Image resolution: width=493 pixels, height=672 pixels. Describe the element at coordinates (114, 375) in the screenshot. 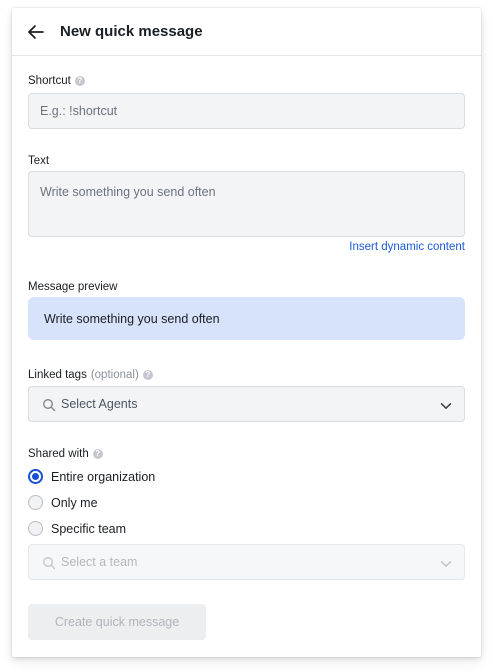

I see `optional-label: (optional)` at that location.